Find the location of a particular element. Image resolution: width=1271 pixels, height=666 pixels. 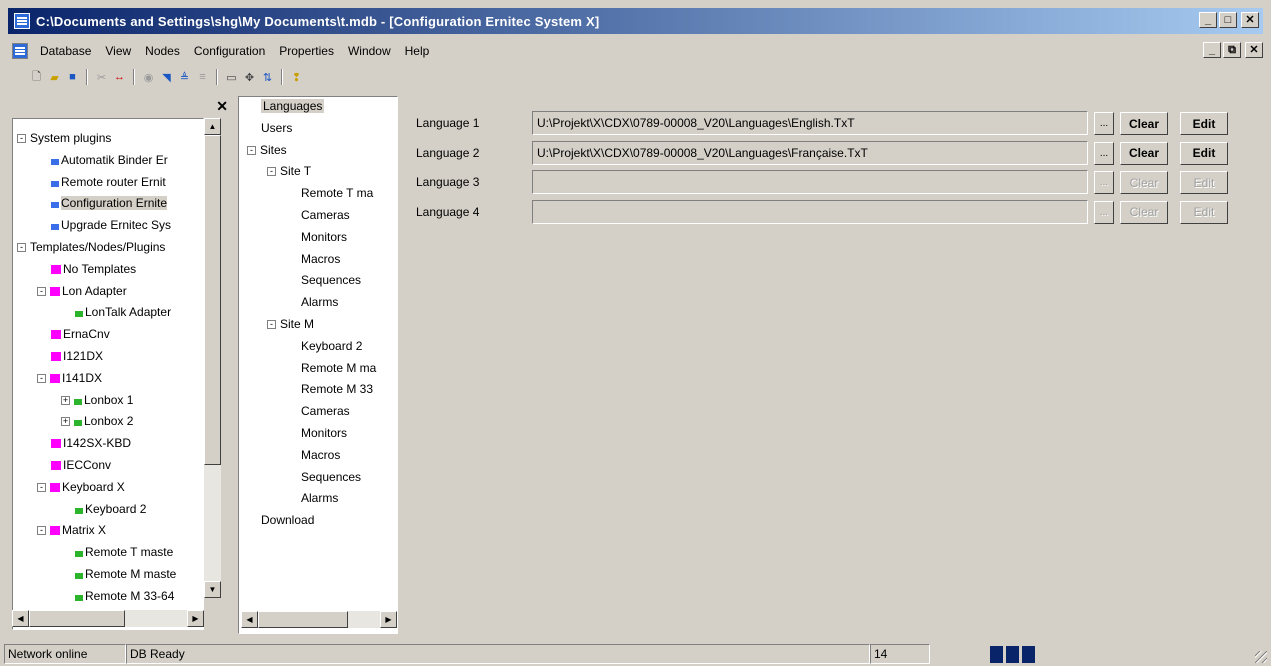

tree-node: - Sites is located at coordinates (267, 150).